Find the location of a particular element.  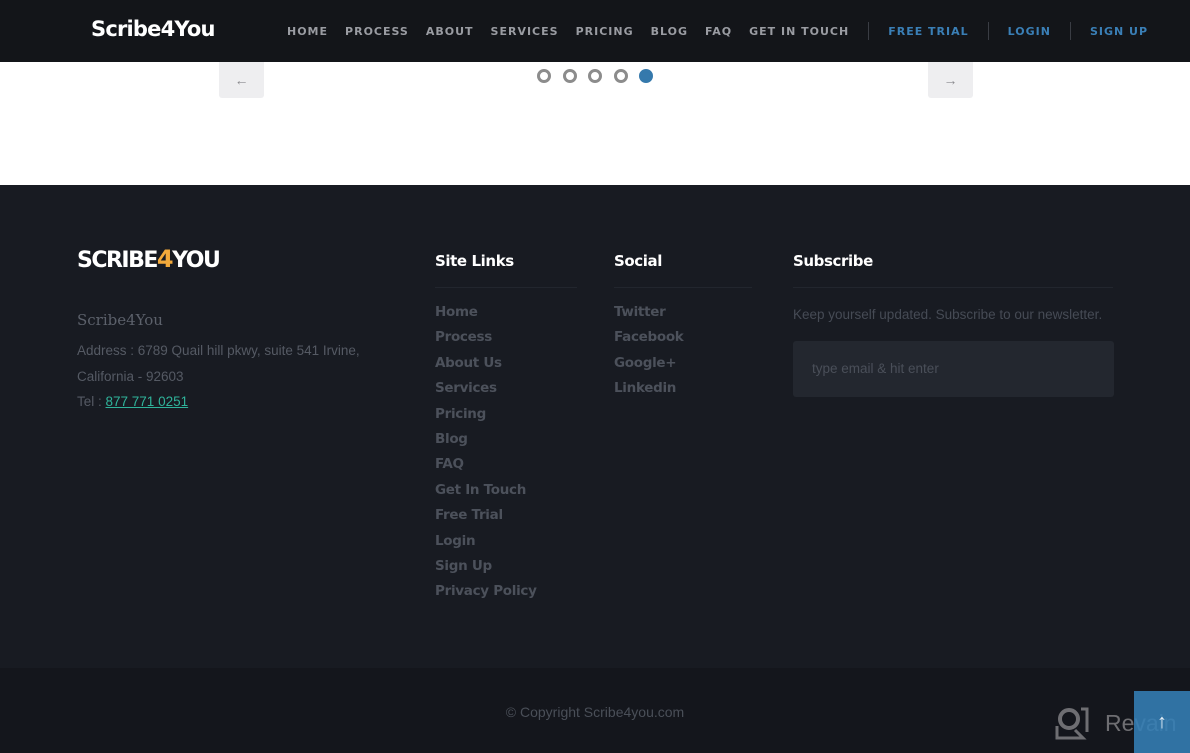

nav-process: PROCESS is located at coordinates (377, 31).